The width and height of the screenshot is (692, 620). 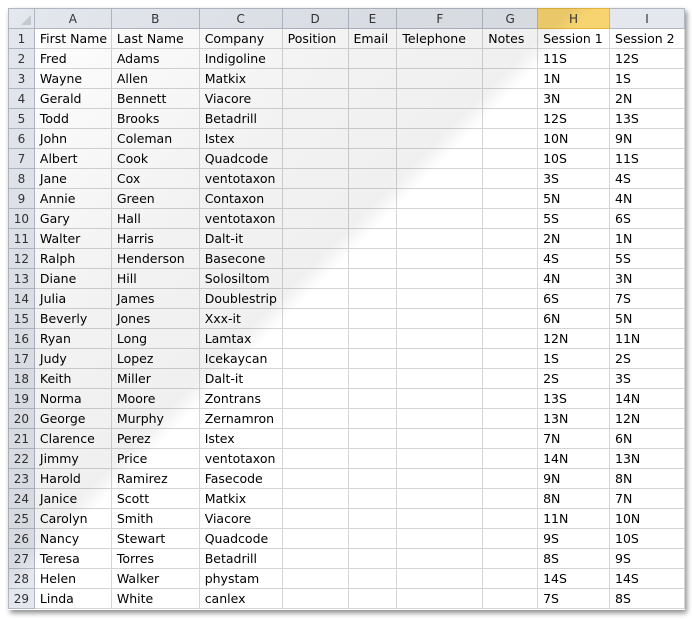 I want to click on cell: Carolyn, so click(x=72, y=518).